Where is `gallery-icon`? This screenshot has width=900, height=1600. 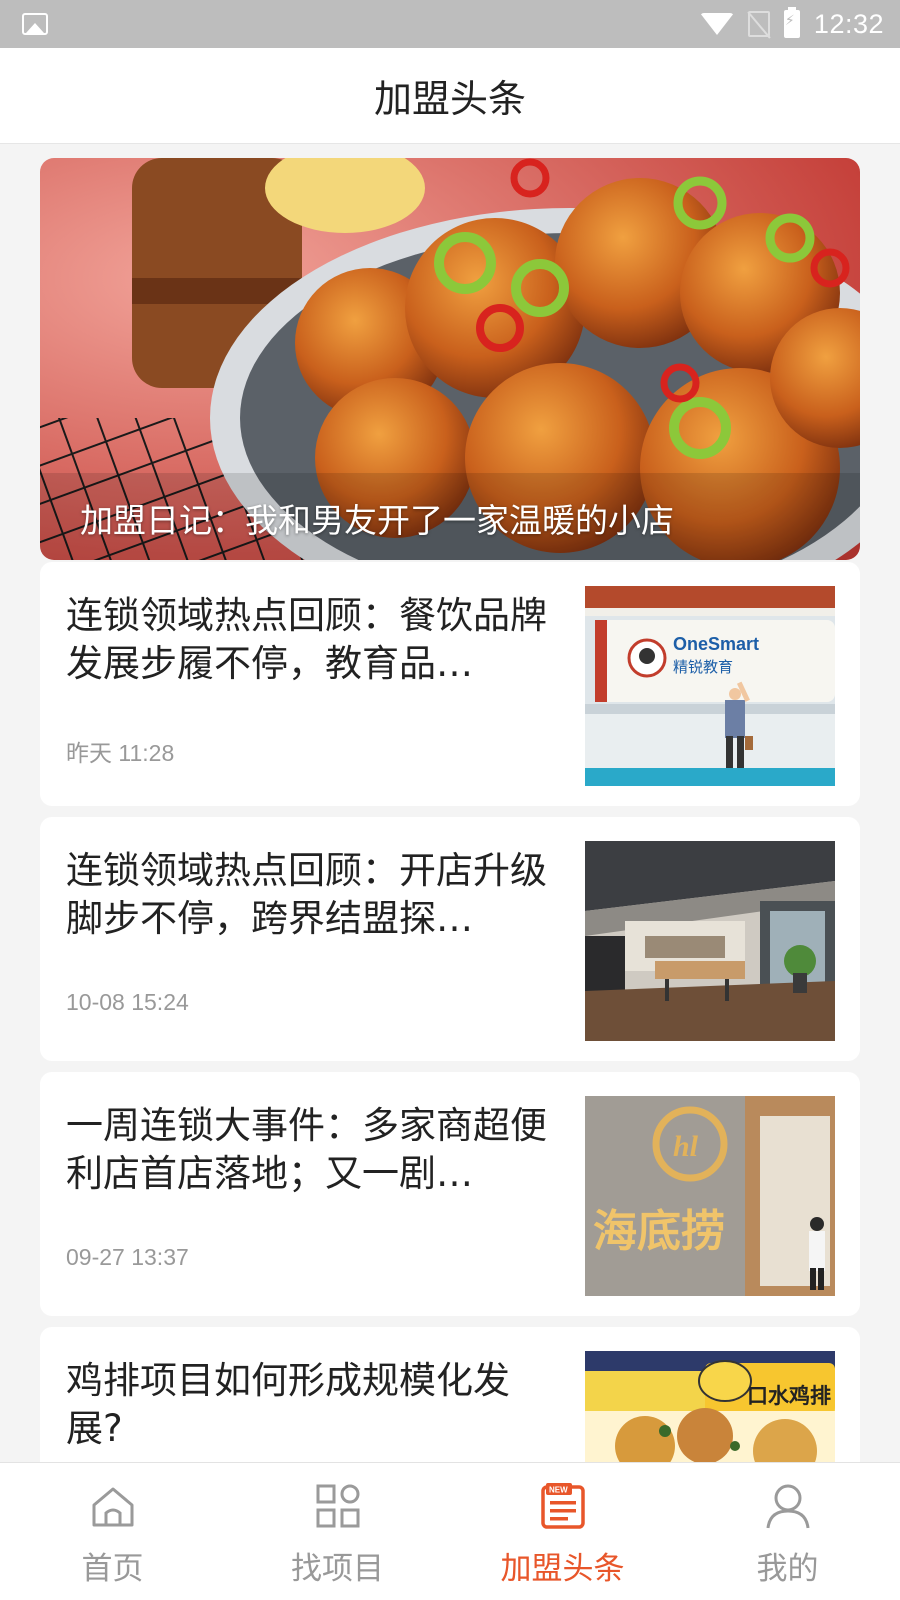 gallery-icon is located at coordinates (35, 24).